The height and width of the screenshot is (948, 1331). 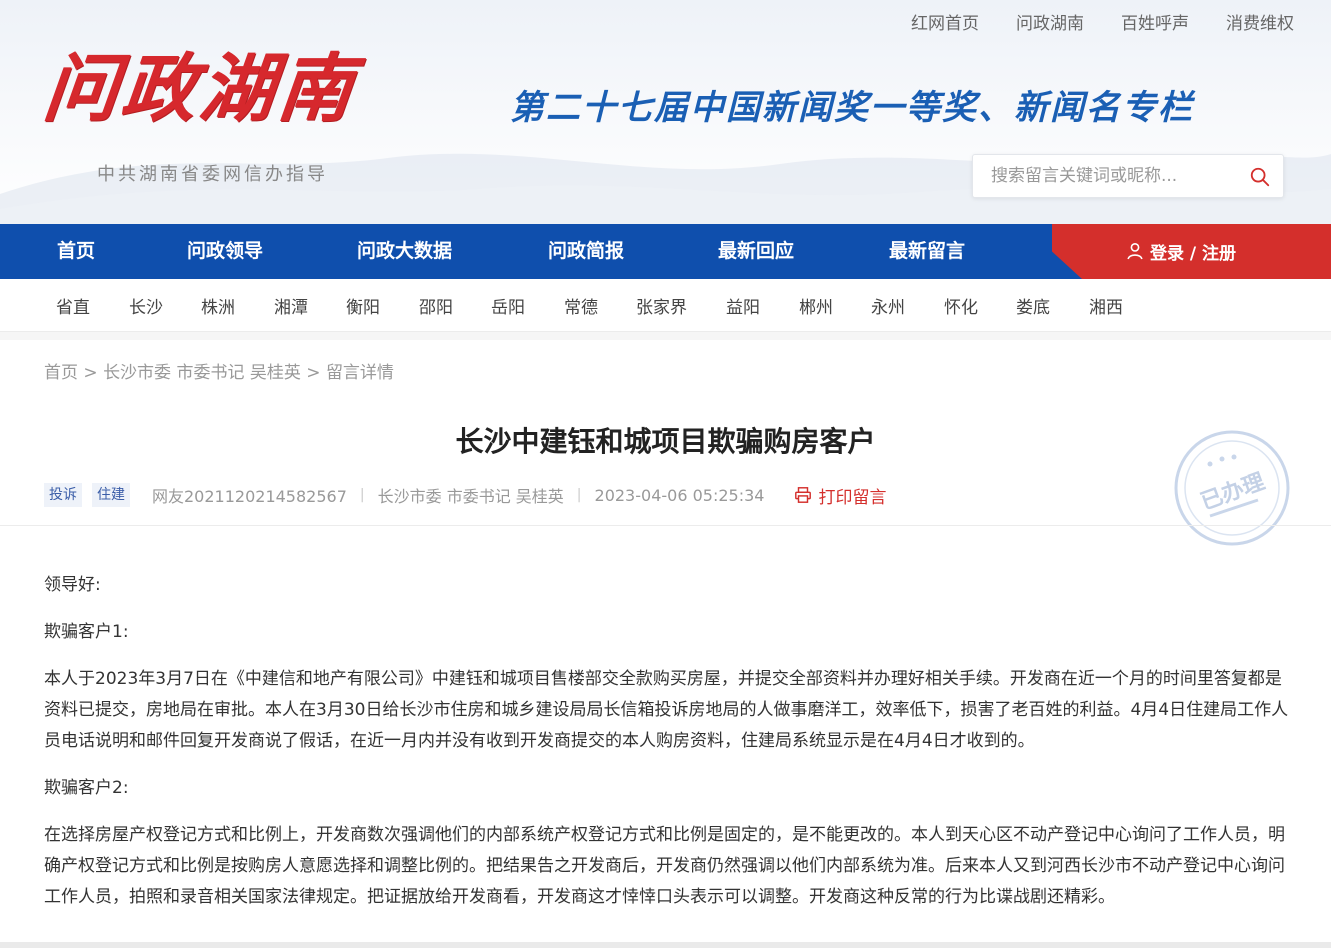 What do you see at coordinates (756, 251) in the screenshot?
I see `nav-latest-response: 最新回应` at bounding box center [756, 251].